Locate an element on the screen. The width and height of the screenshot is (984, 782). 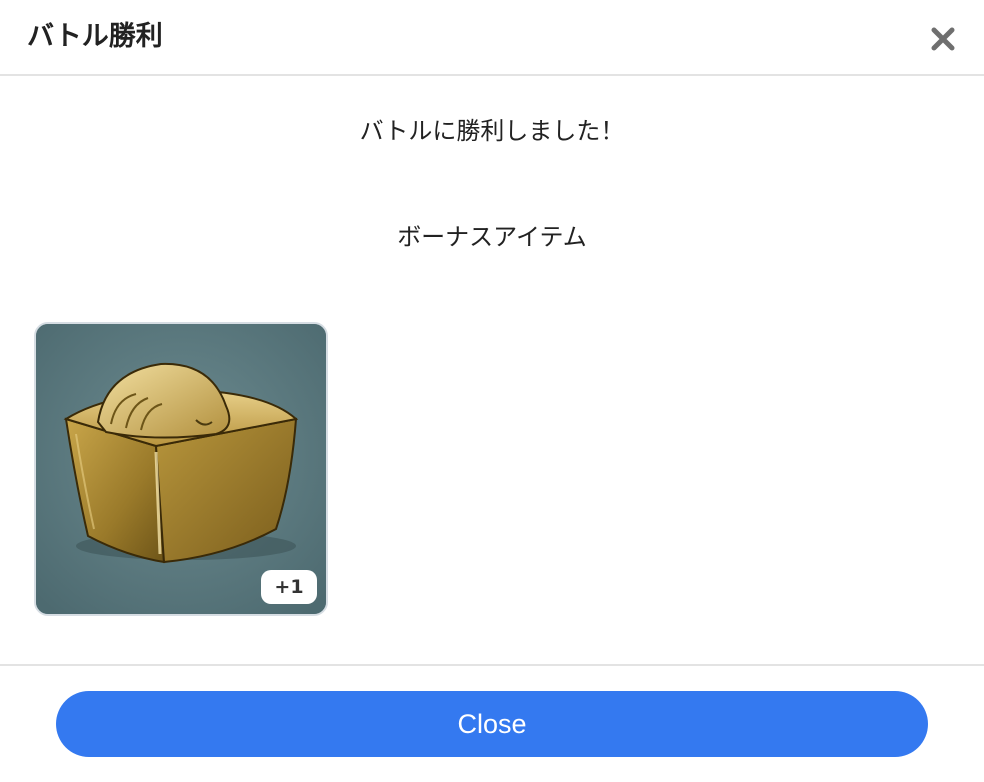
dialog-header: バトル勝利 is located at coordinates (492, 38).